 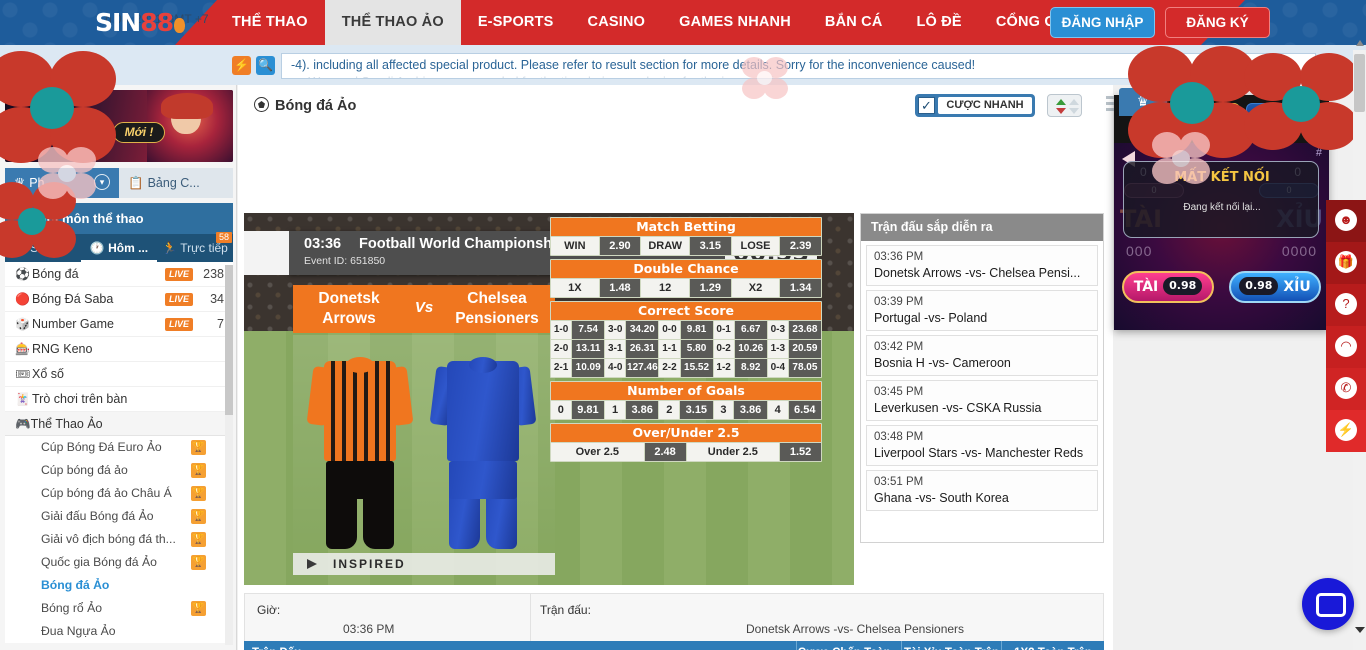 What do you see at coordinates (735, 22) in the screenshot?
I see `nav-item-games-nhanh: GAMES NHANH` at bounding box center [735, 22].